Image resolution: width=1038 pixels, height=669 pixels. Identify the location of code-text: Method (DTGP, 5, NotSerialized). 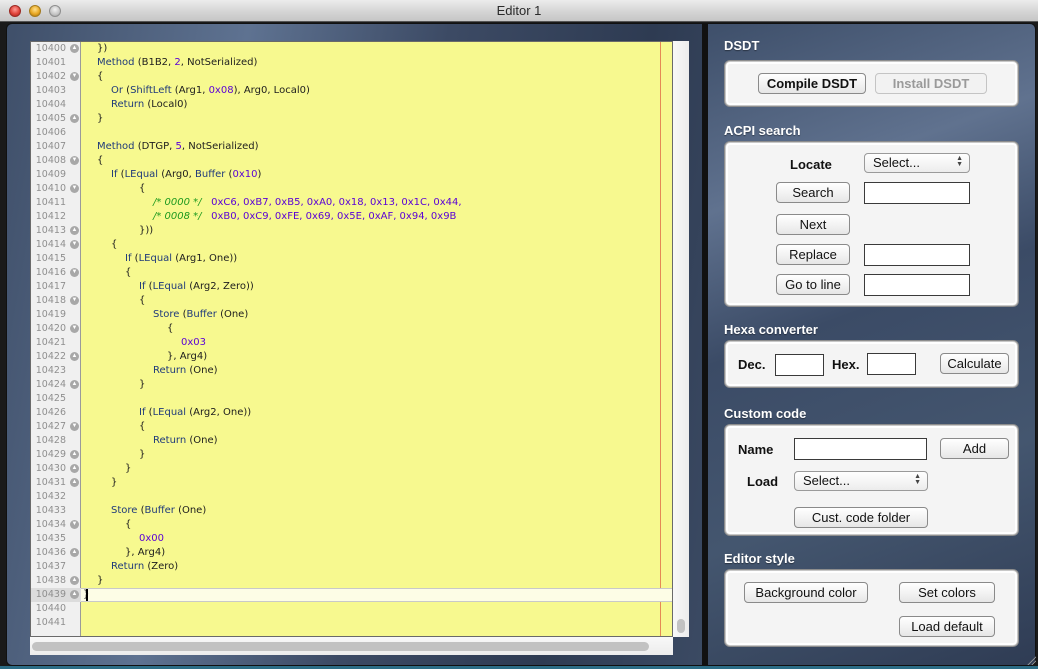
(178, 147).